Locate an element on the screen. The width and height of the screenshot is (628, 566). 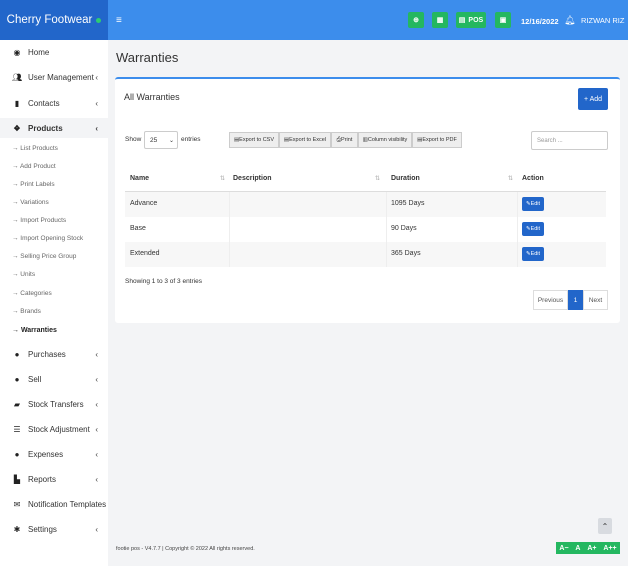
table-row: Base 90 Days ✎ Edit is located at coordinates (365, 229).